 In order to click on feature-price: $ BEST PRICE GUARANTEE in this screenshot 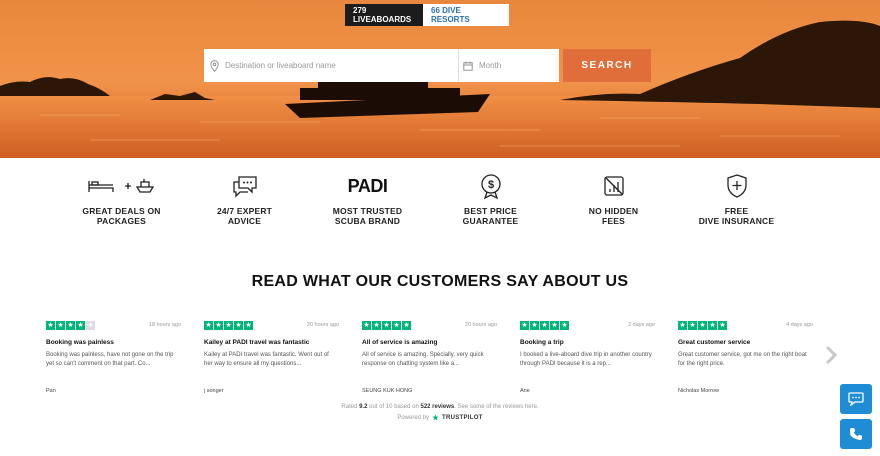, I will do `click(490, 199)`.